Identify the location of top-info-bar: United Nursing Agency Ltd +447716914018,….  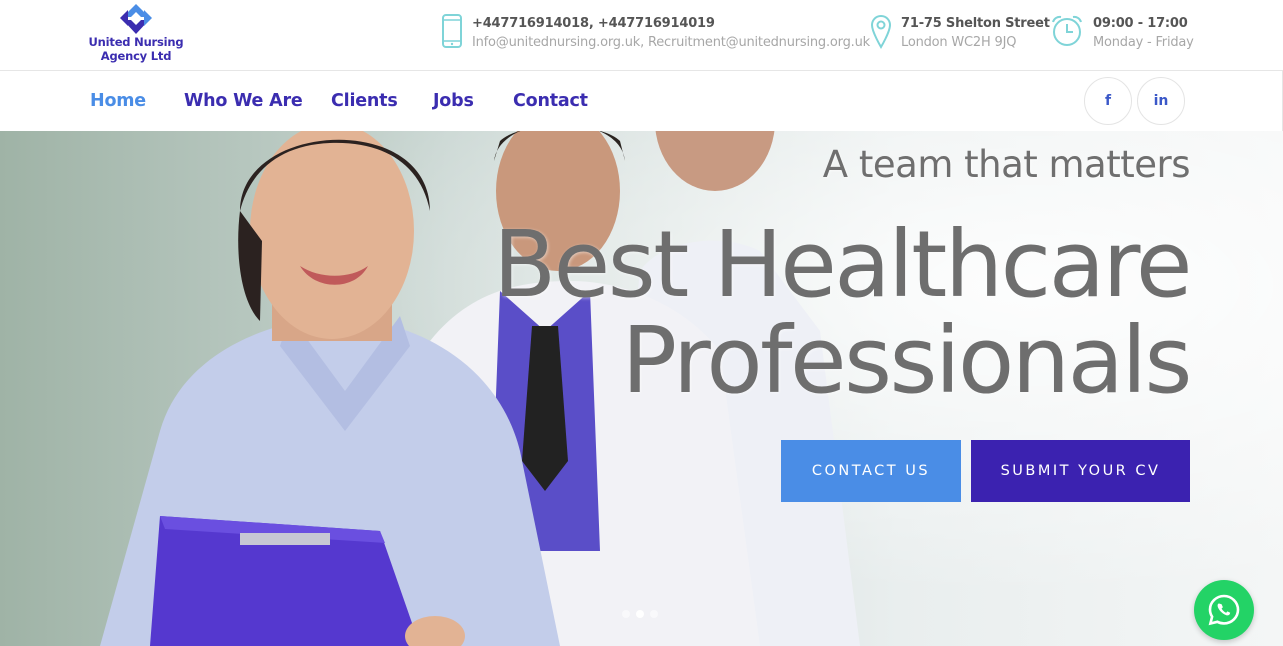
(641, 35).